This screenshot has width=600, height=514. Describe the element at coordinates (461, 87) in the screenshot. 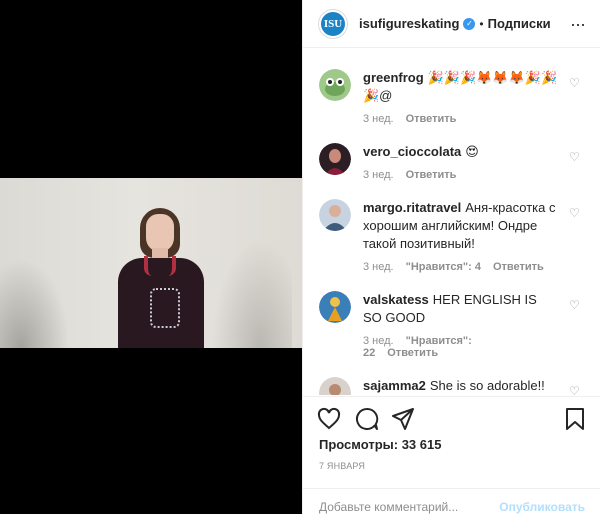

I see `comment-text: greenfrog 🎉🎉🎉🦊🦊🦊🎉🎉🎉@` at that location.